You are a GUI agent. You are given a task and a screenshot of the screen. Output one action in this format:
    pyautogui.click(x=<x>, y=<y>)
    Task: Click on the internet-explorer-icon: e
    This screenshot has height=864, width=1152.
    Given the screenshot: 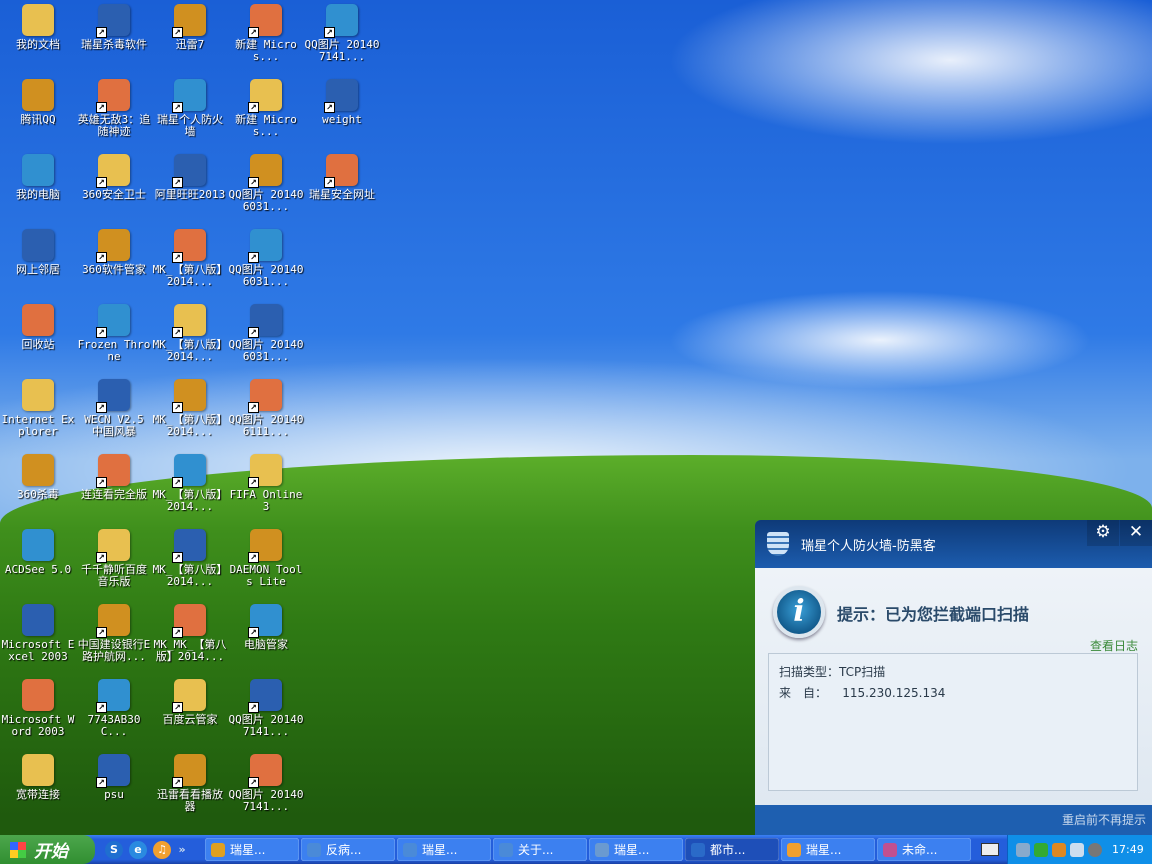 What is the action you would take?
    pyautogui.click(x=138, y=849)
    